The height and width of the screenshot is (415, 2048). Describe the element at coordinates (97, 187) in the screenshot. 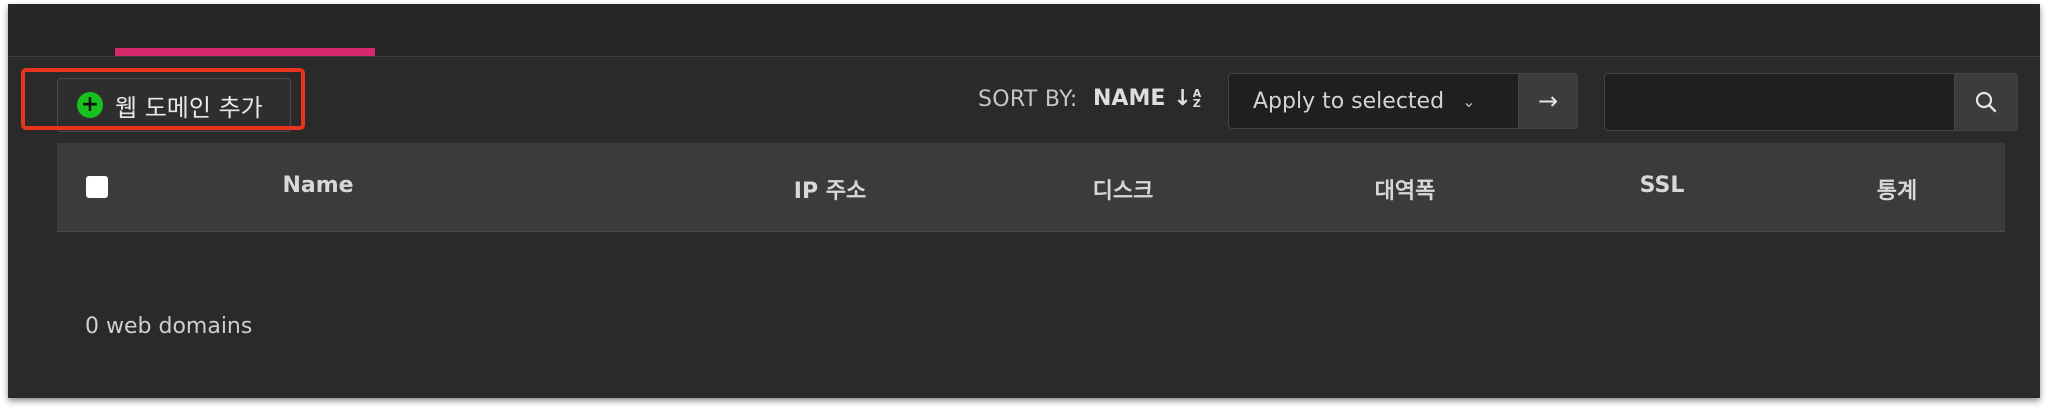

I see `select-all-checkbox` at that location.